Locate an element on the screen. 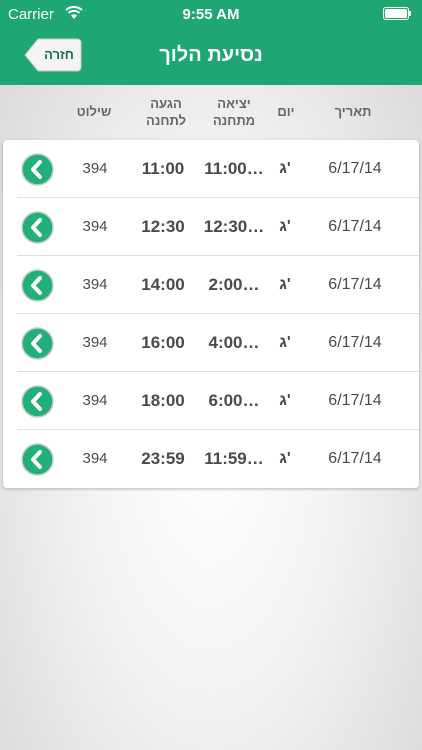 Image resolution: width=422 pixels, height=750 pixels. header-day: יום is located at coordinates (286, 111).